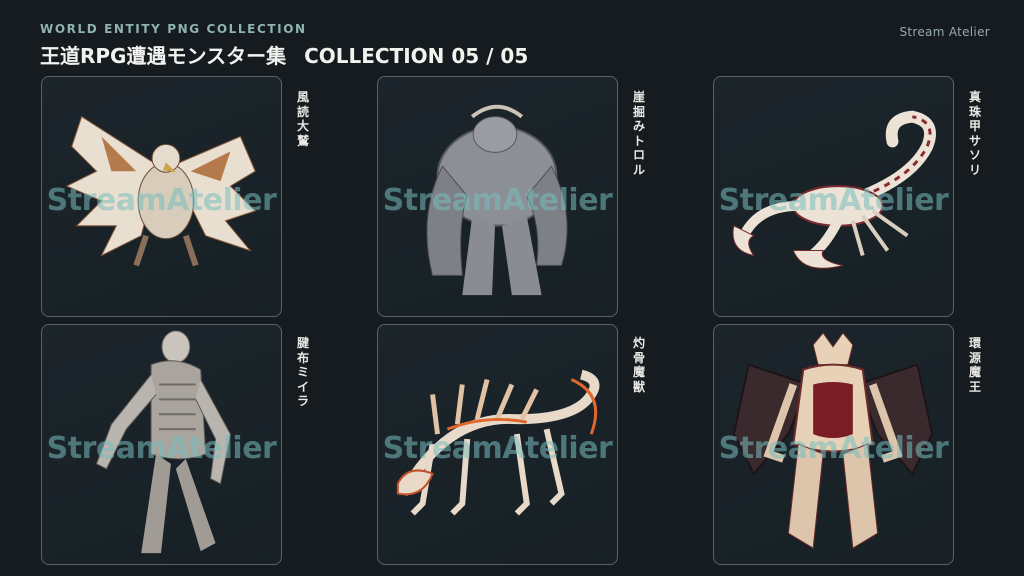  I want to click on griffin-eagle-icon, so click(161, 191).